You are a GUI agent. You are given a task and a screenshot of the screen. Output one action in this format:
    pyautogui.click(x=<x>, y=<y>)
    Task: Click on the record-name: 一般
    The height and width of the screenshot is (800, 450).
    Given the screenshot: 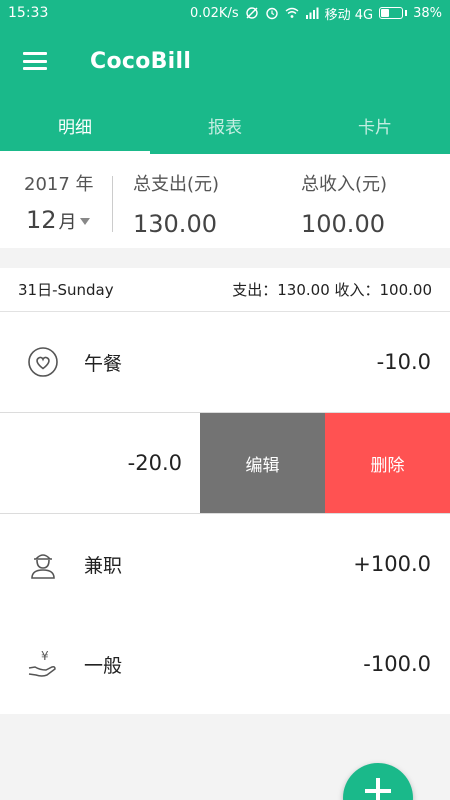 What is the action you would take?
    pyautogui.click(x=103, y=665)
    